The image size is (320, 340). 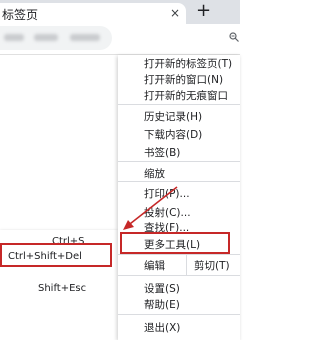 I want to click on tab-strip: 标签页 × +, so click(x=120, y=12).